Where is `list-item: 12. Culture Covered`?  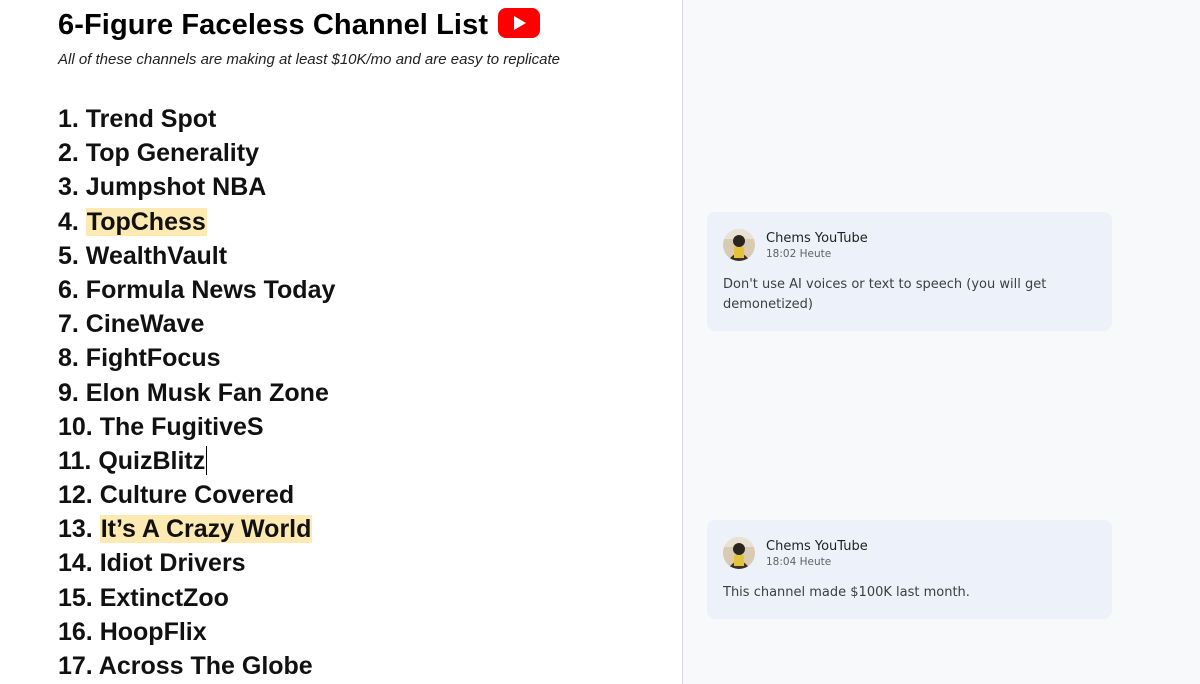
list-item: 12. Culture Covered is located at coordinates (196, 495).